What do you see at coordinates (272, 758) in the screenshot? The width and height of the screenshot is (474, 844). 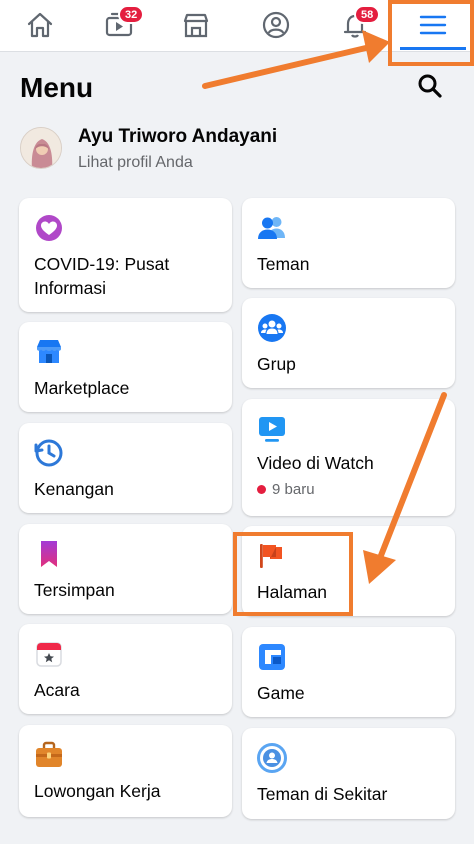 I see `location-icon` at bounding box center [272, 758].